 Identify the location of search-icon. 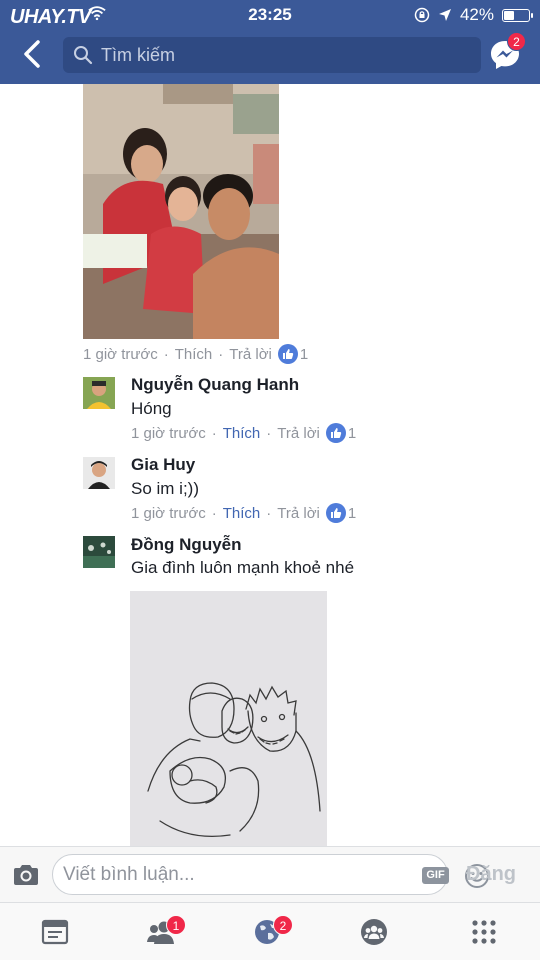
(83, 55).